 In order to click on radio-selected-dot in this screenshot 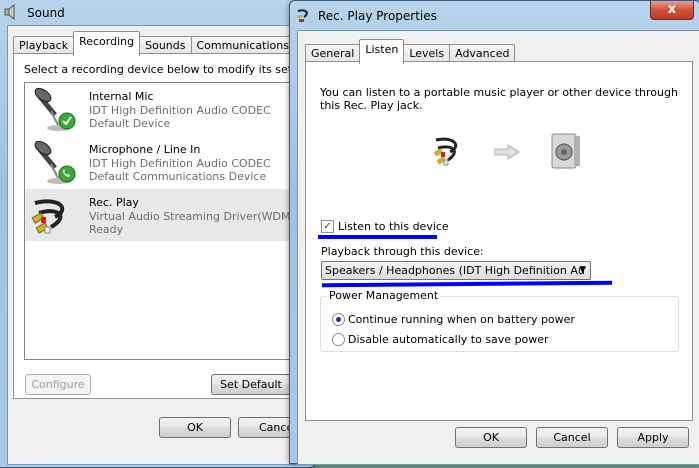, I will do `click(338, 319)`.